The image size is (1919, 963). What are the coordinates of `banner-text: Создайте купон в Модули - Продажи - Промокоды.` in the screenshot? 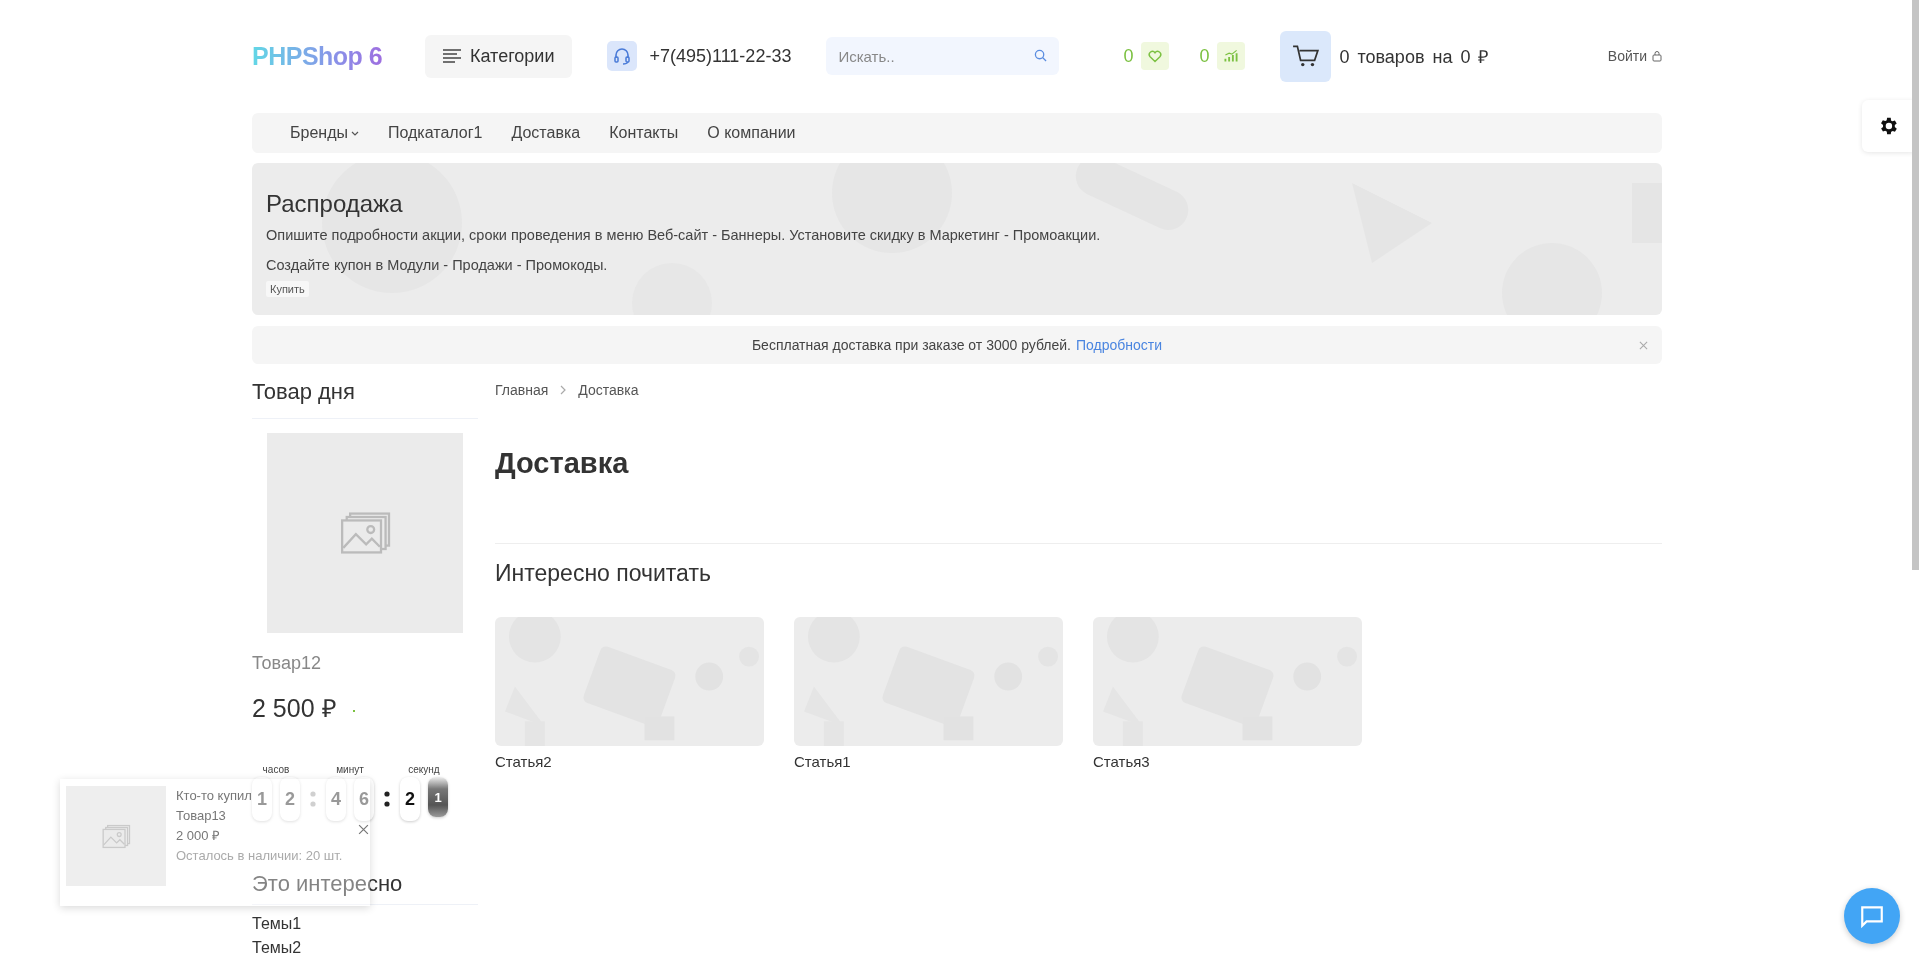 It's located at (437, 265).